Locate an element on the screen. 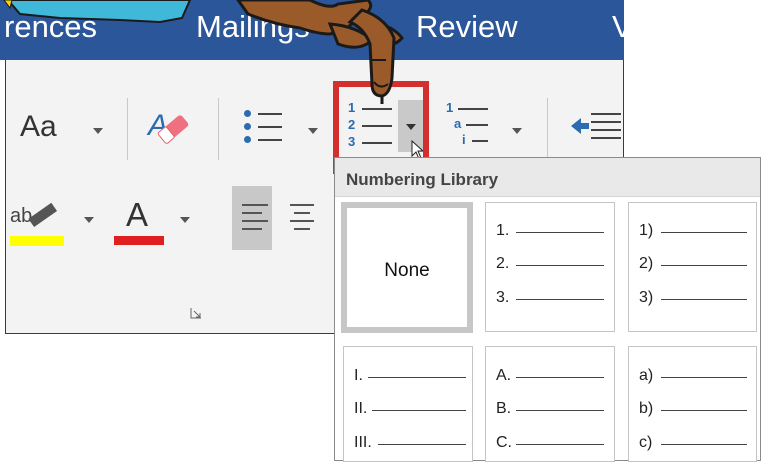 Image resolution: width=761 pixels, height=462 pixels. number-format-label: a) is located at coordinates (646, 375).